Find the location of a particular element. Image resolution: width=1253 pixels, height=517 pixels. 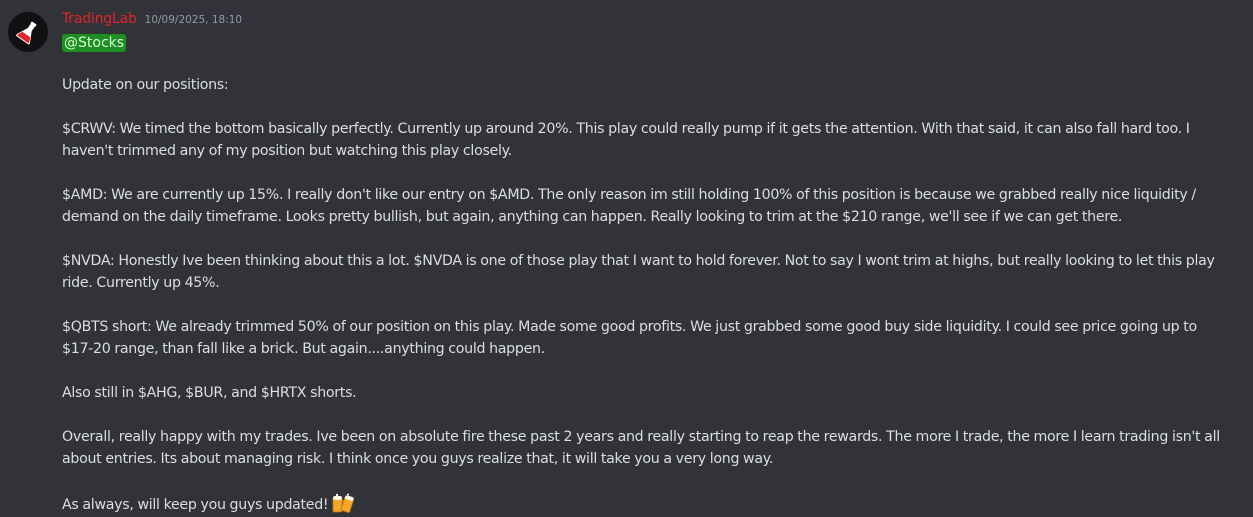

beers-emoji is located at coordinates (343, 503).